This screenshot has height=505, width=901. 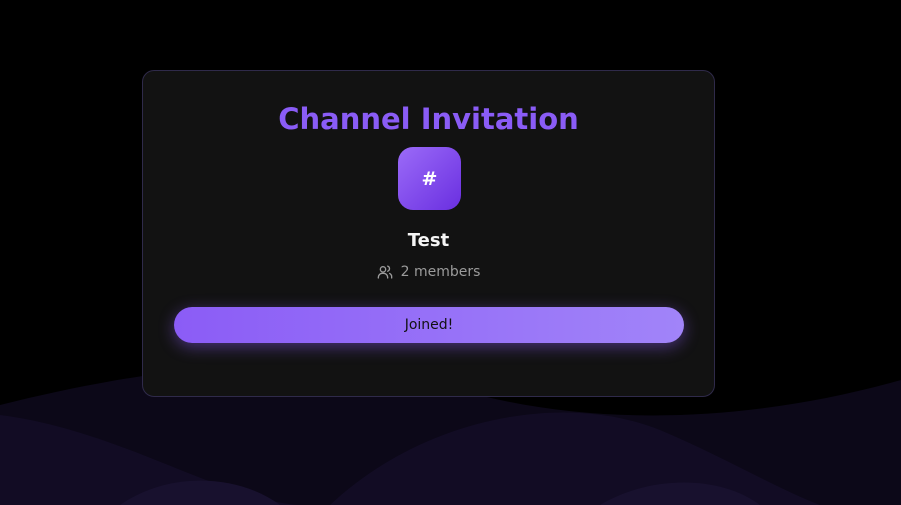 I want to click on channel-avatar: #, so click(x=429, y=178).